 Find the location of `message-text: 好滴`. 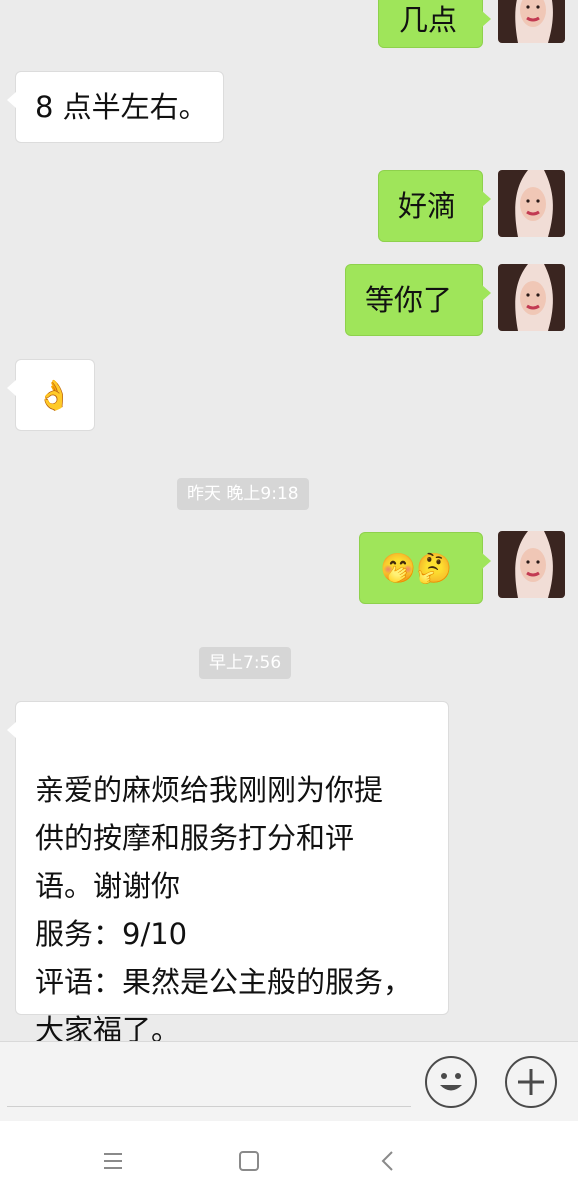

message-text: 好滴 is located at coordinates (427, 206).